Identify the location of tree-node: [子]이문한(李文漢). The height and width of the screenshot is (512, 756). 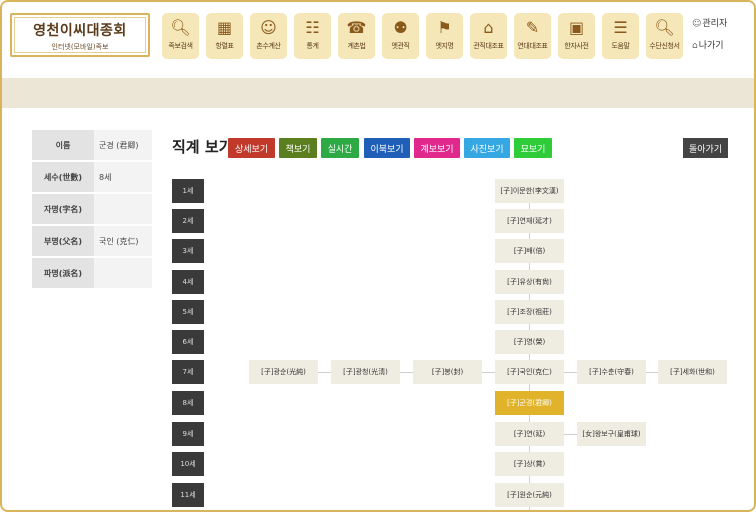
(529, 191).